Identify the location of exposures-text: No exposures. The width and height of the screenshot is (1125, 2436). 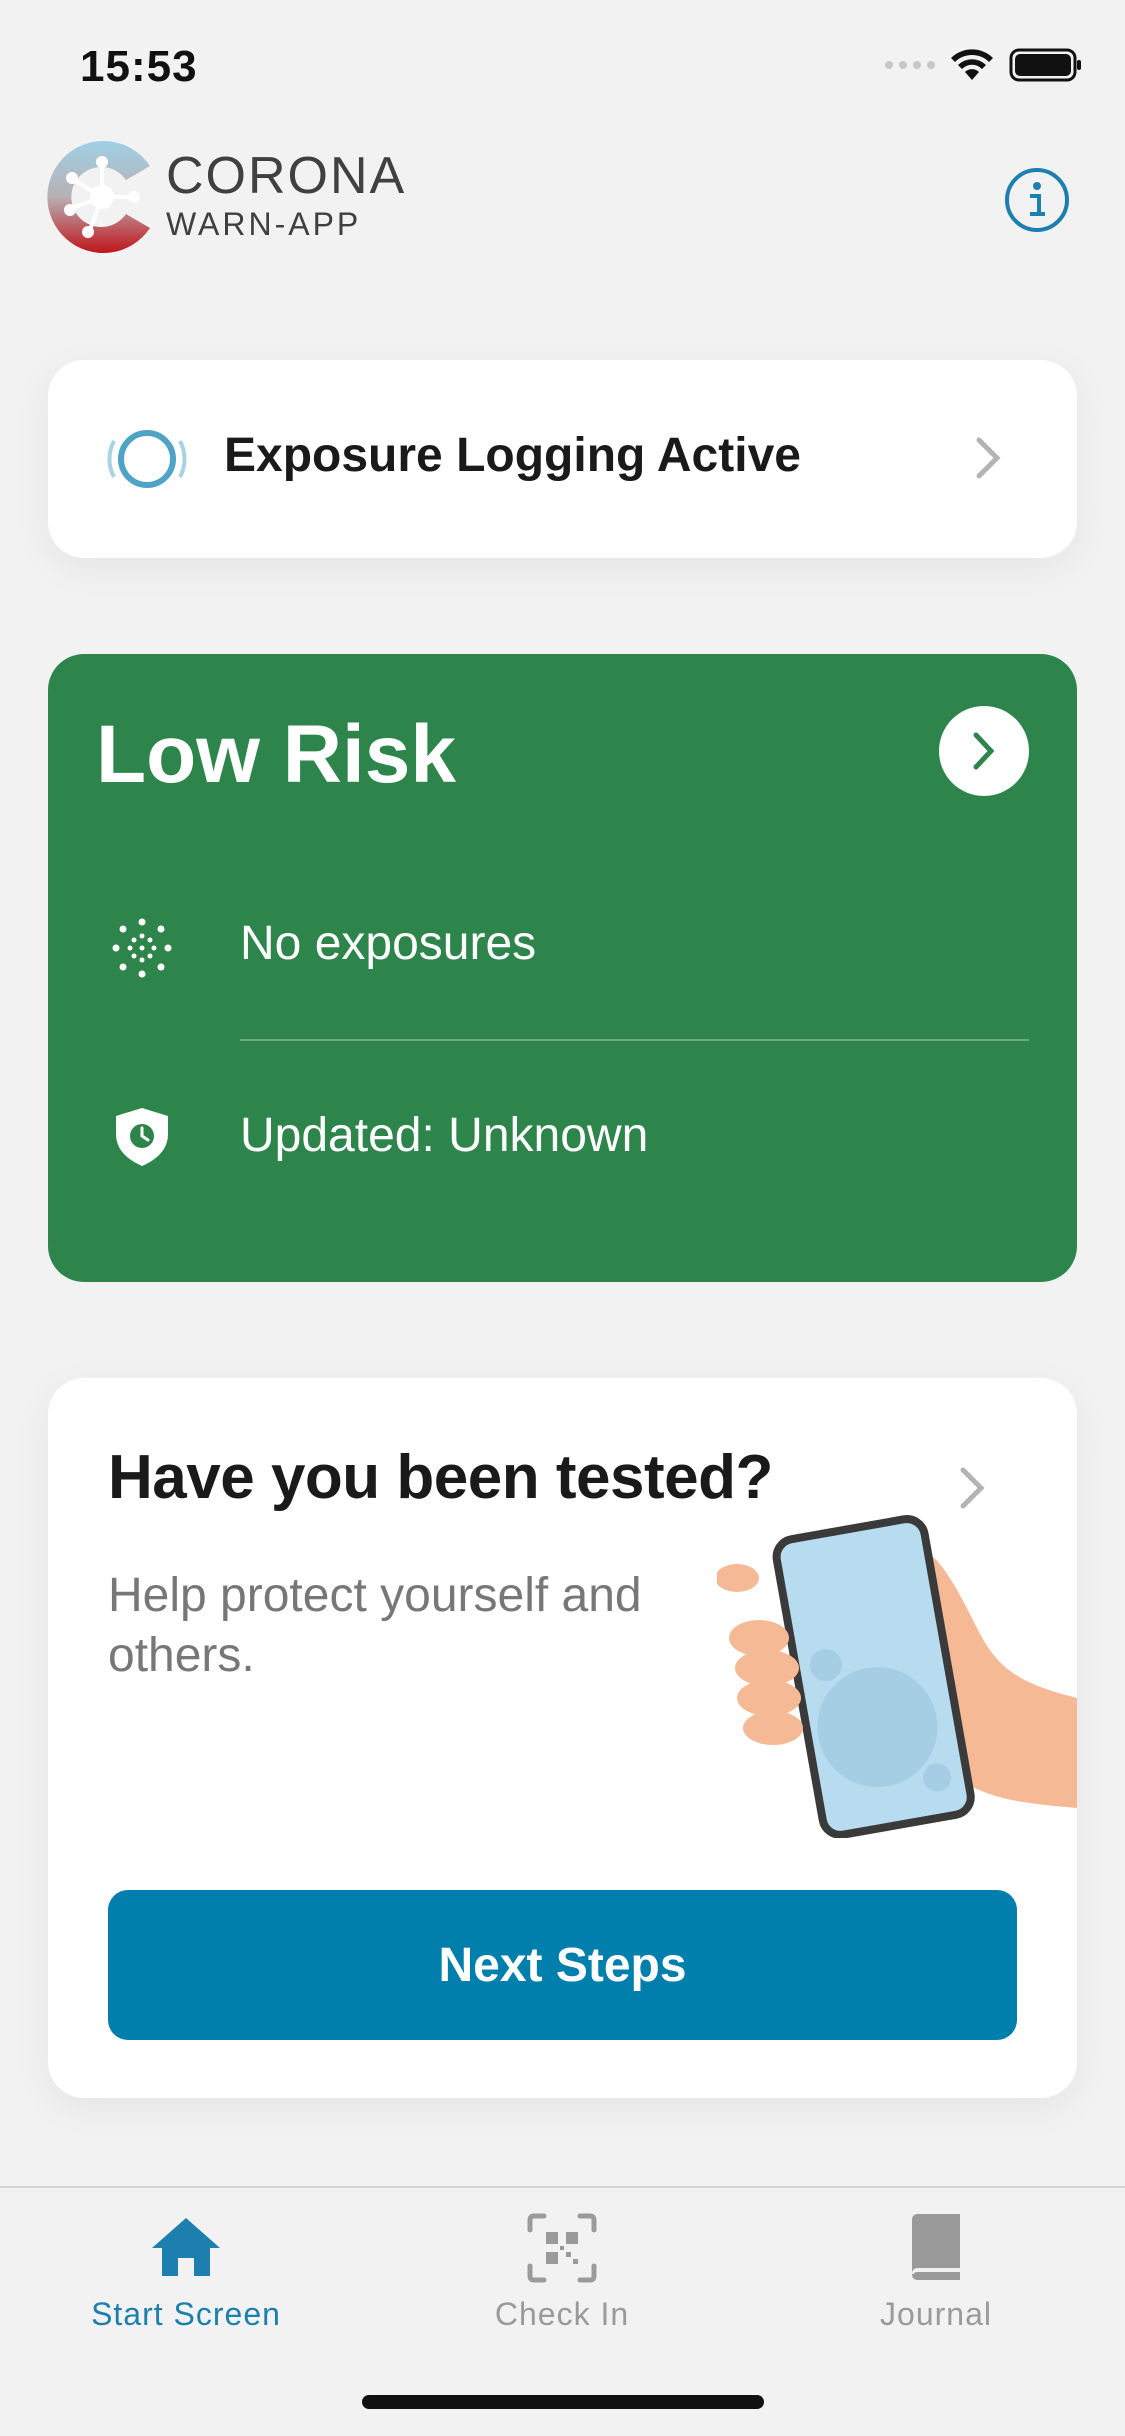
(388, 943).